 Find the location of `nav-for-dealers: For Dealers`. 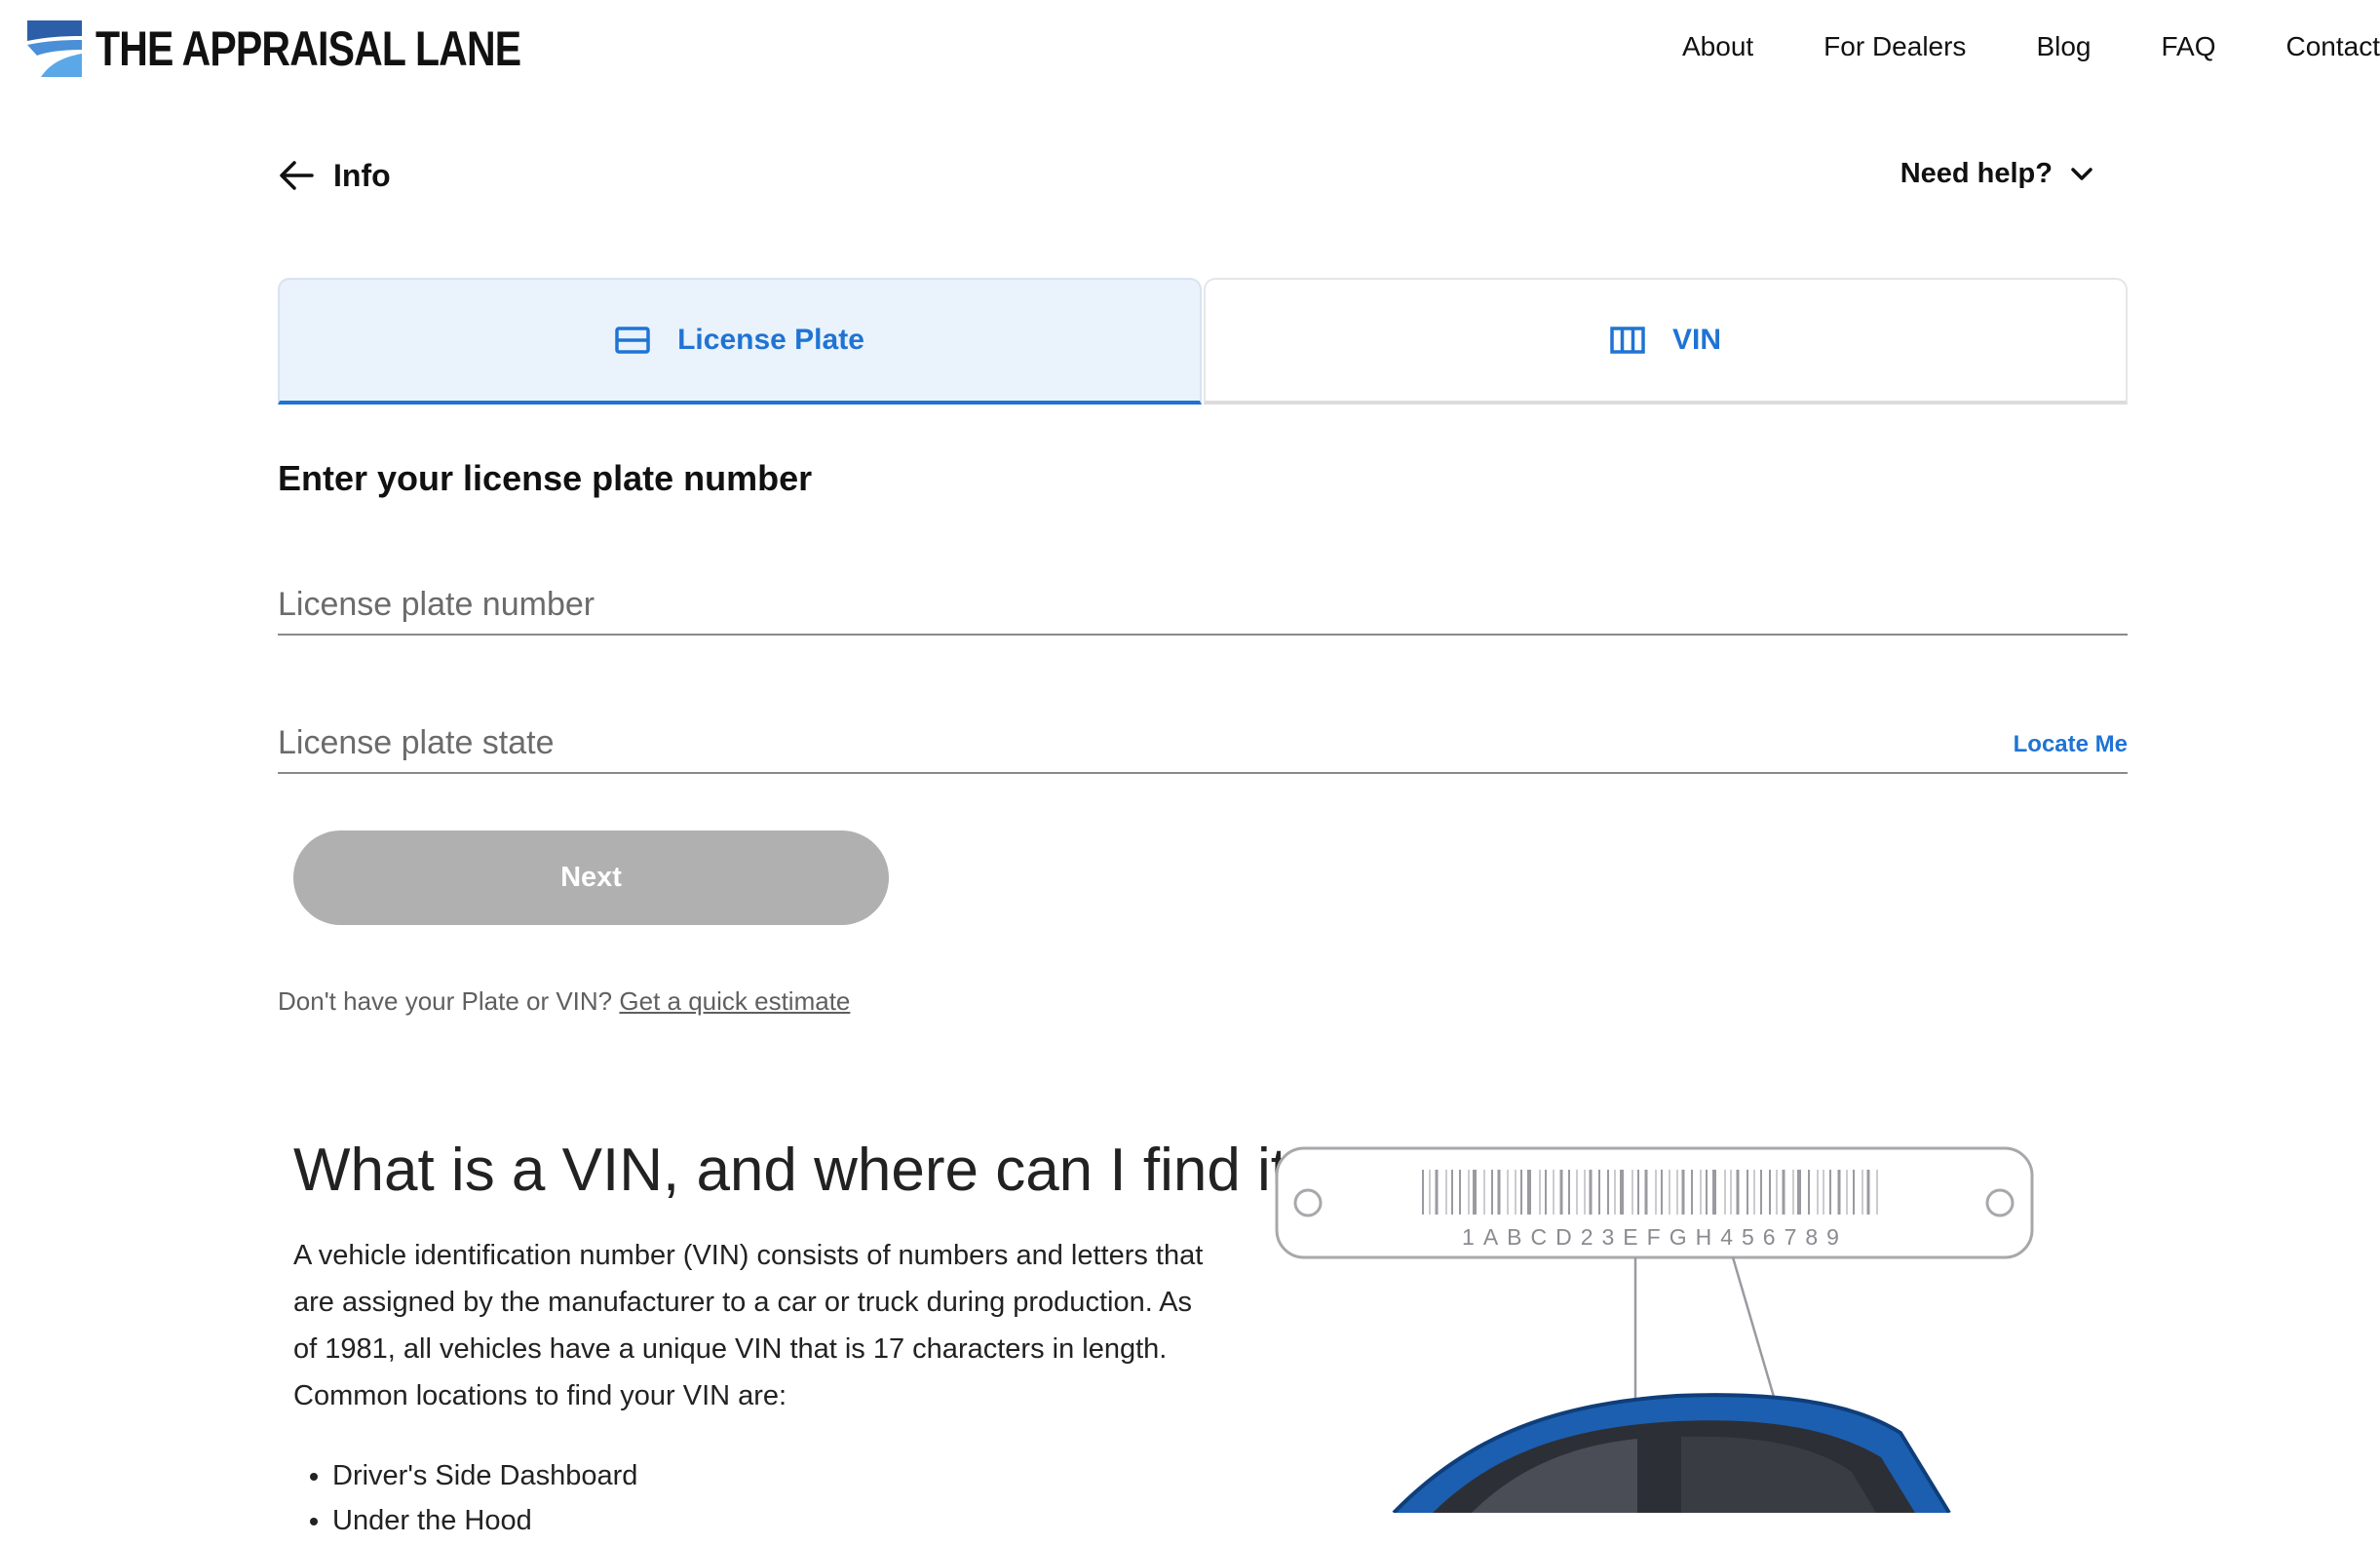

nav-for-dealers: For Dealers is located at coordinates (1894, 46).